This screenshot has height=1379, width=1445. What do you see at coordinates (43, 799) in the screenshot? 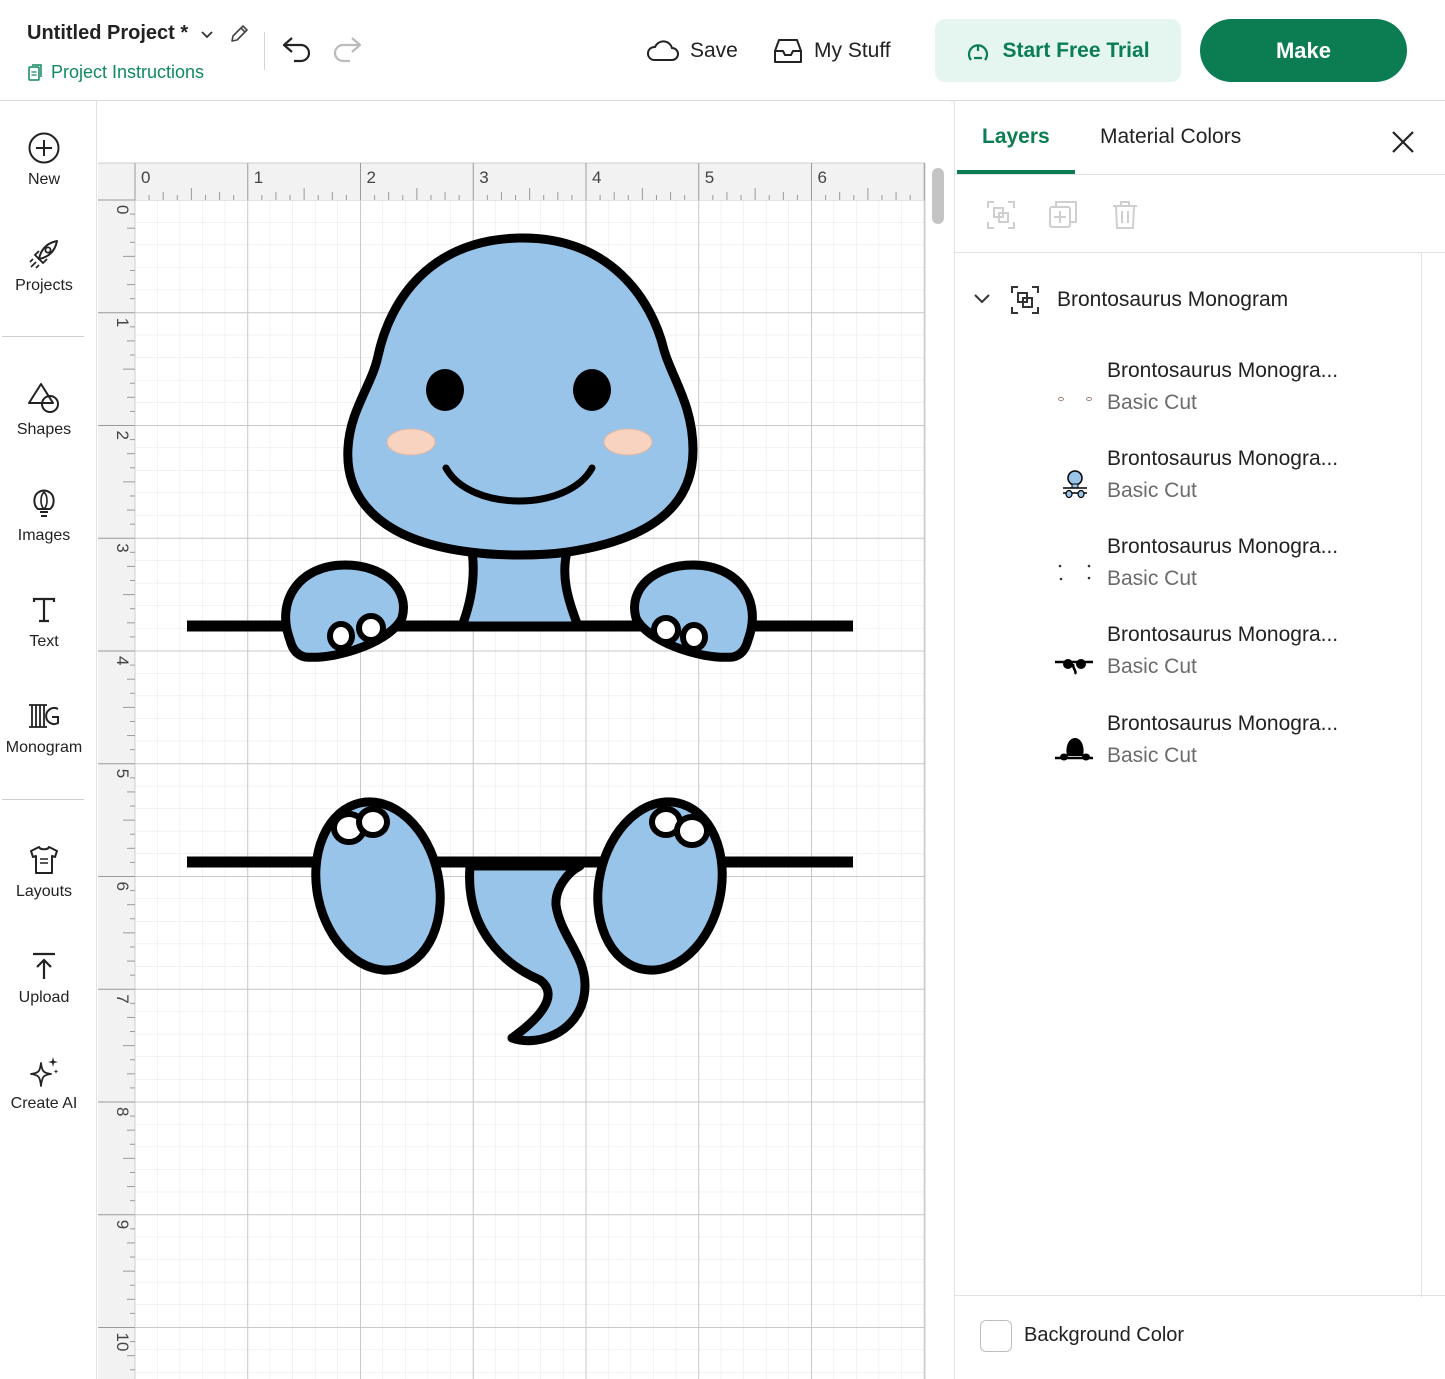
I see `toolbar-divider` at bounding box center [43, 799].